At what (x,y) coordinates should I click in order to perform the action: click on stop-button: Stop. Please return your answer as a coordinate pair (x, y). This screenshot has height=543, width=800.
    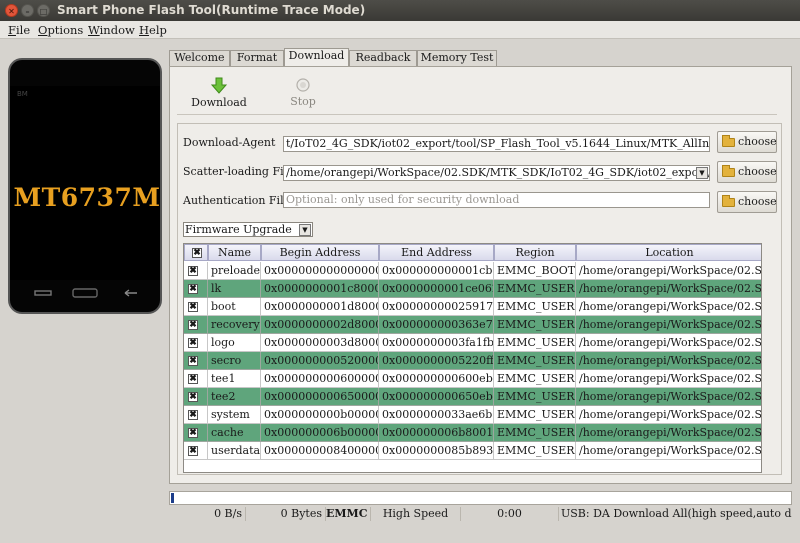
    Looking at the image, I should click on (303, 92).